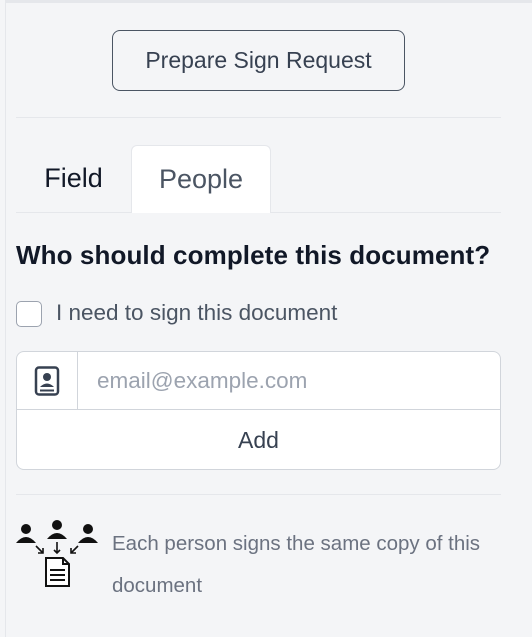 The image size is (532, 637). What do you see at coordinates (253, 255) in the screenshot?
I see `section-heading: Who should complete this document?` at bounding box center [253, 255].